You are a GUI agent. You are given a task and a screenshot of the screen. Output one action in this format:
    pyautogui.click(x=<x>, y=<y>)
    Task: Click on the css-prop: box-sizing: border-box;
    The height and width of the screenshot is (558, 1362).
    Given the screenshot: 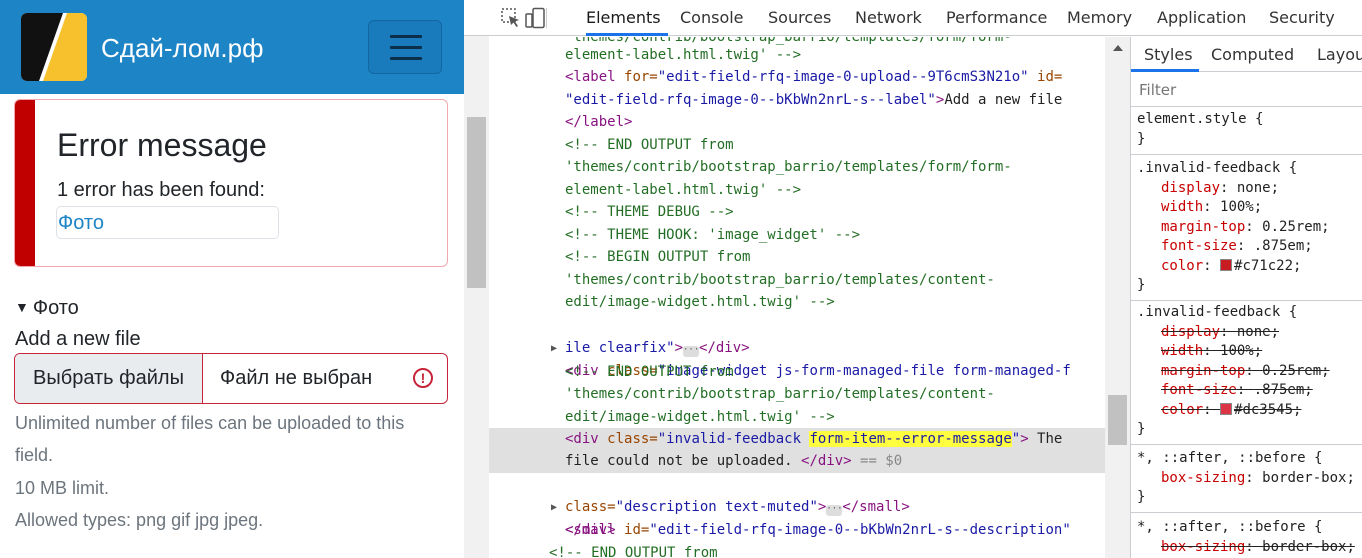 What is the action you would take?
    pyautogui.click(x=1246, y=479)
    